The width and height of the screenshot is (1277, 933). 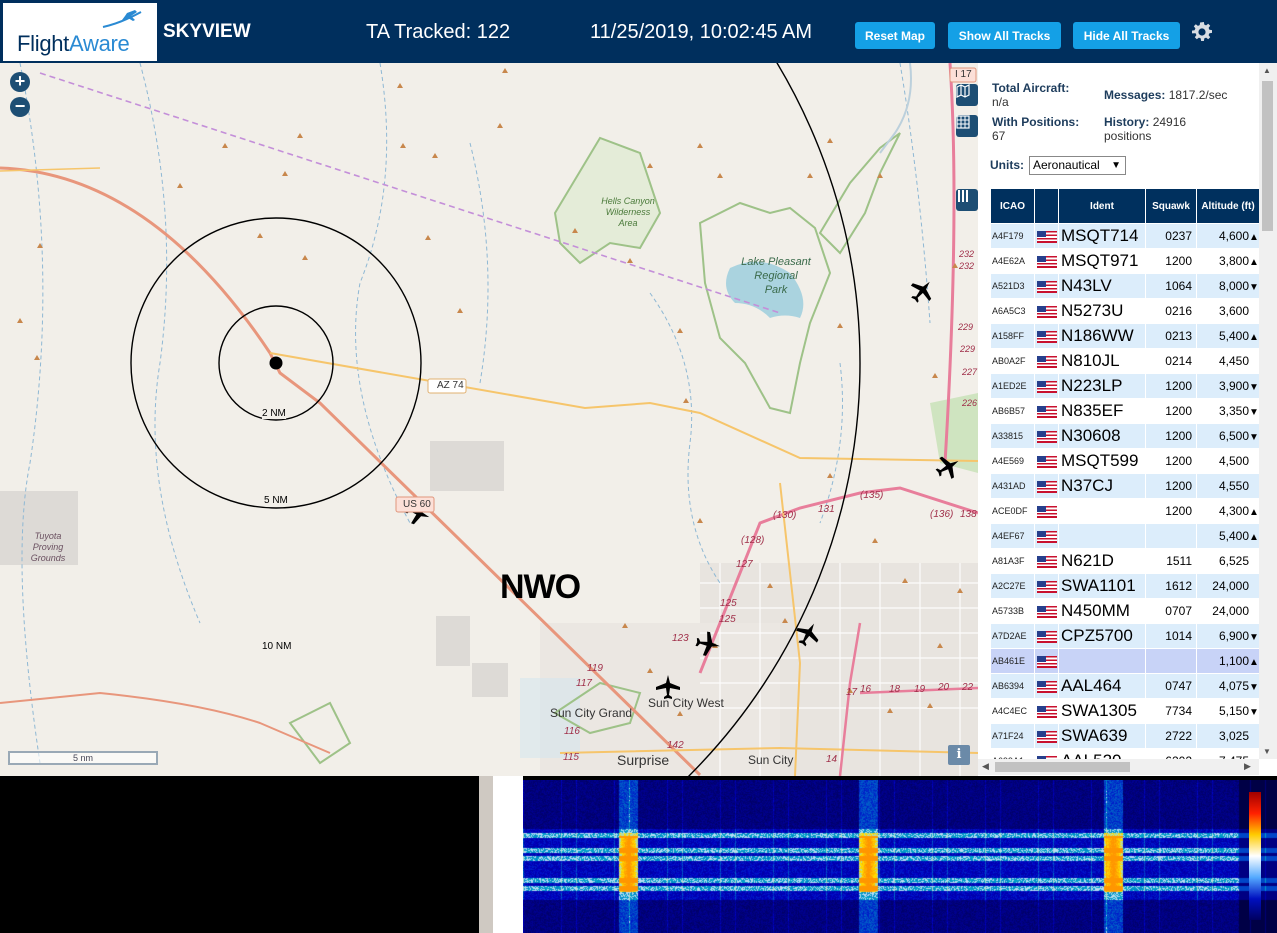 I want to click on scroll-up-icon: ▲, so click(x=1267, y=70).